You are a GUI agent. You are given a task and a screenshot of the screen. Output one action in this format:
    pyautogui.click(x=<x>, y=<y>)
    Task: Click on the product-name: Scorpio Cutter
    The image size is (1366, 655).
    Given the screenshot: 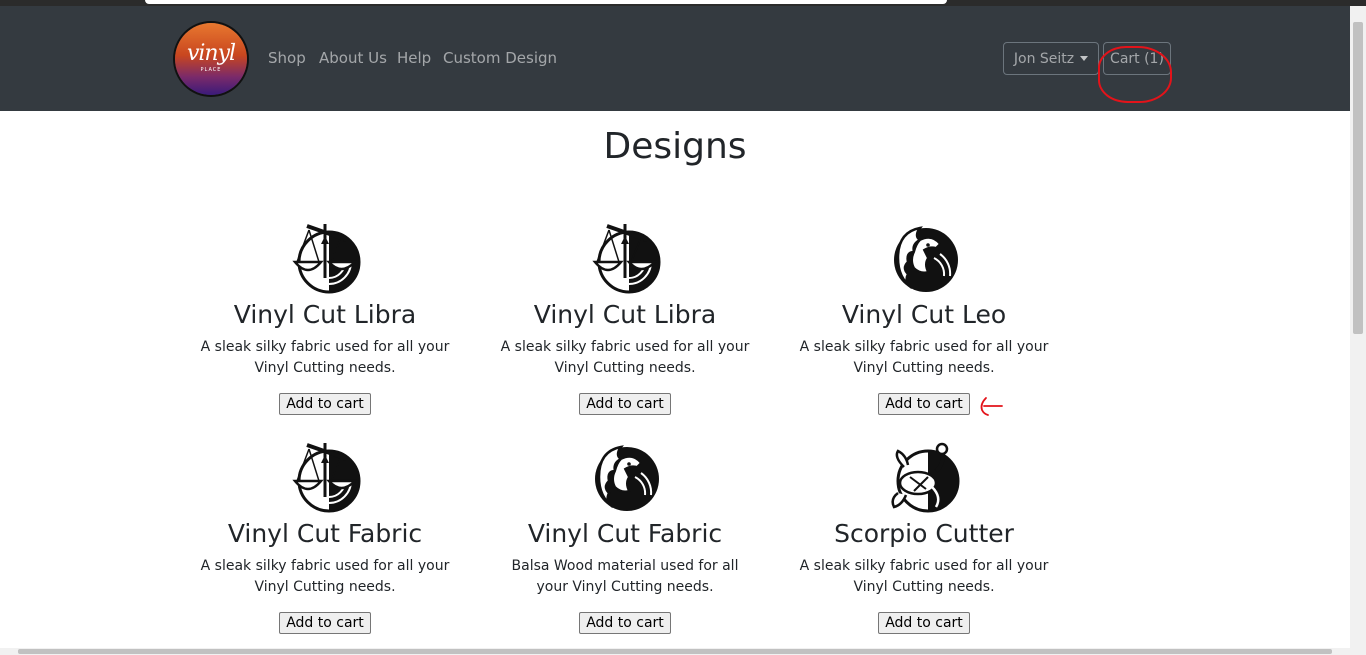 What is the action you would take?
    pyautogui.click(x=924, y=533)
    